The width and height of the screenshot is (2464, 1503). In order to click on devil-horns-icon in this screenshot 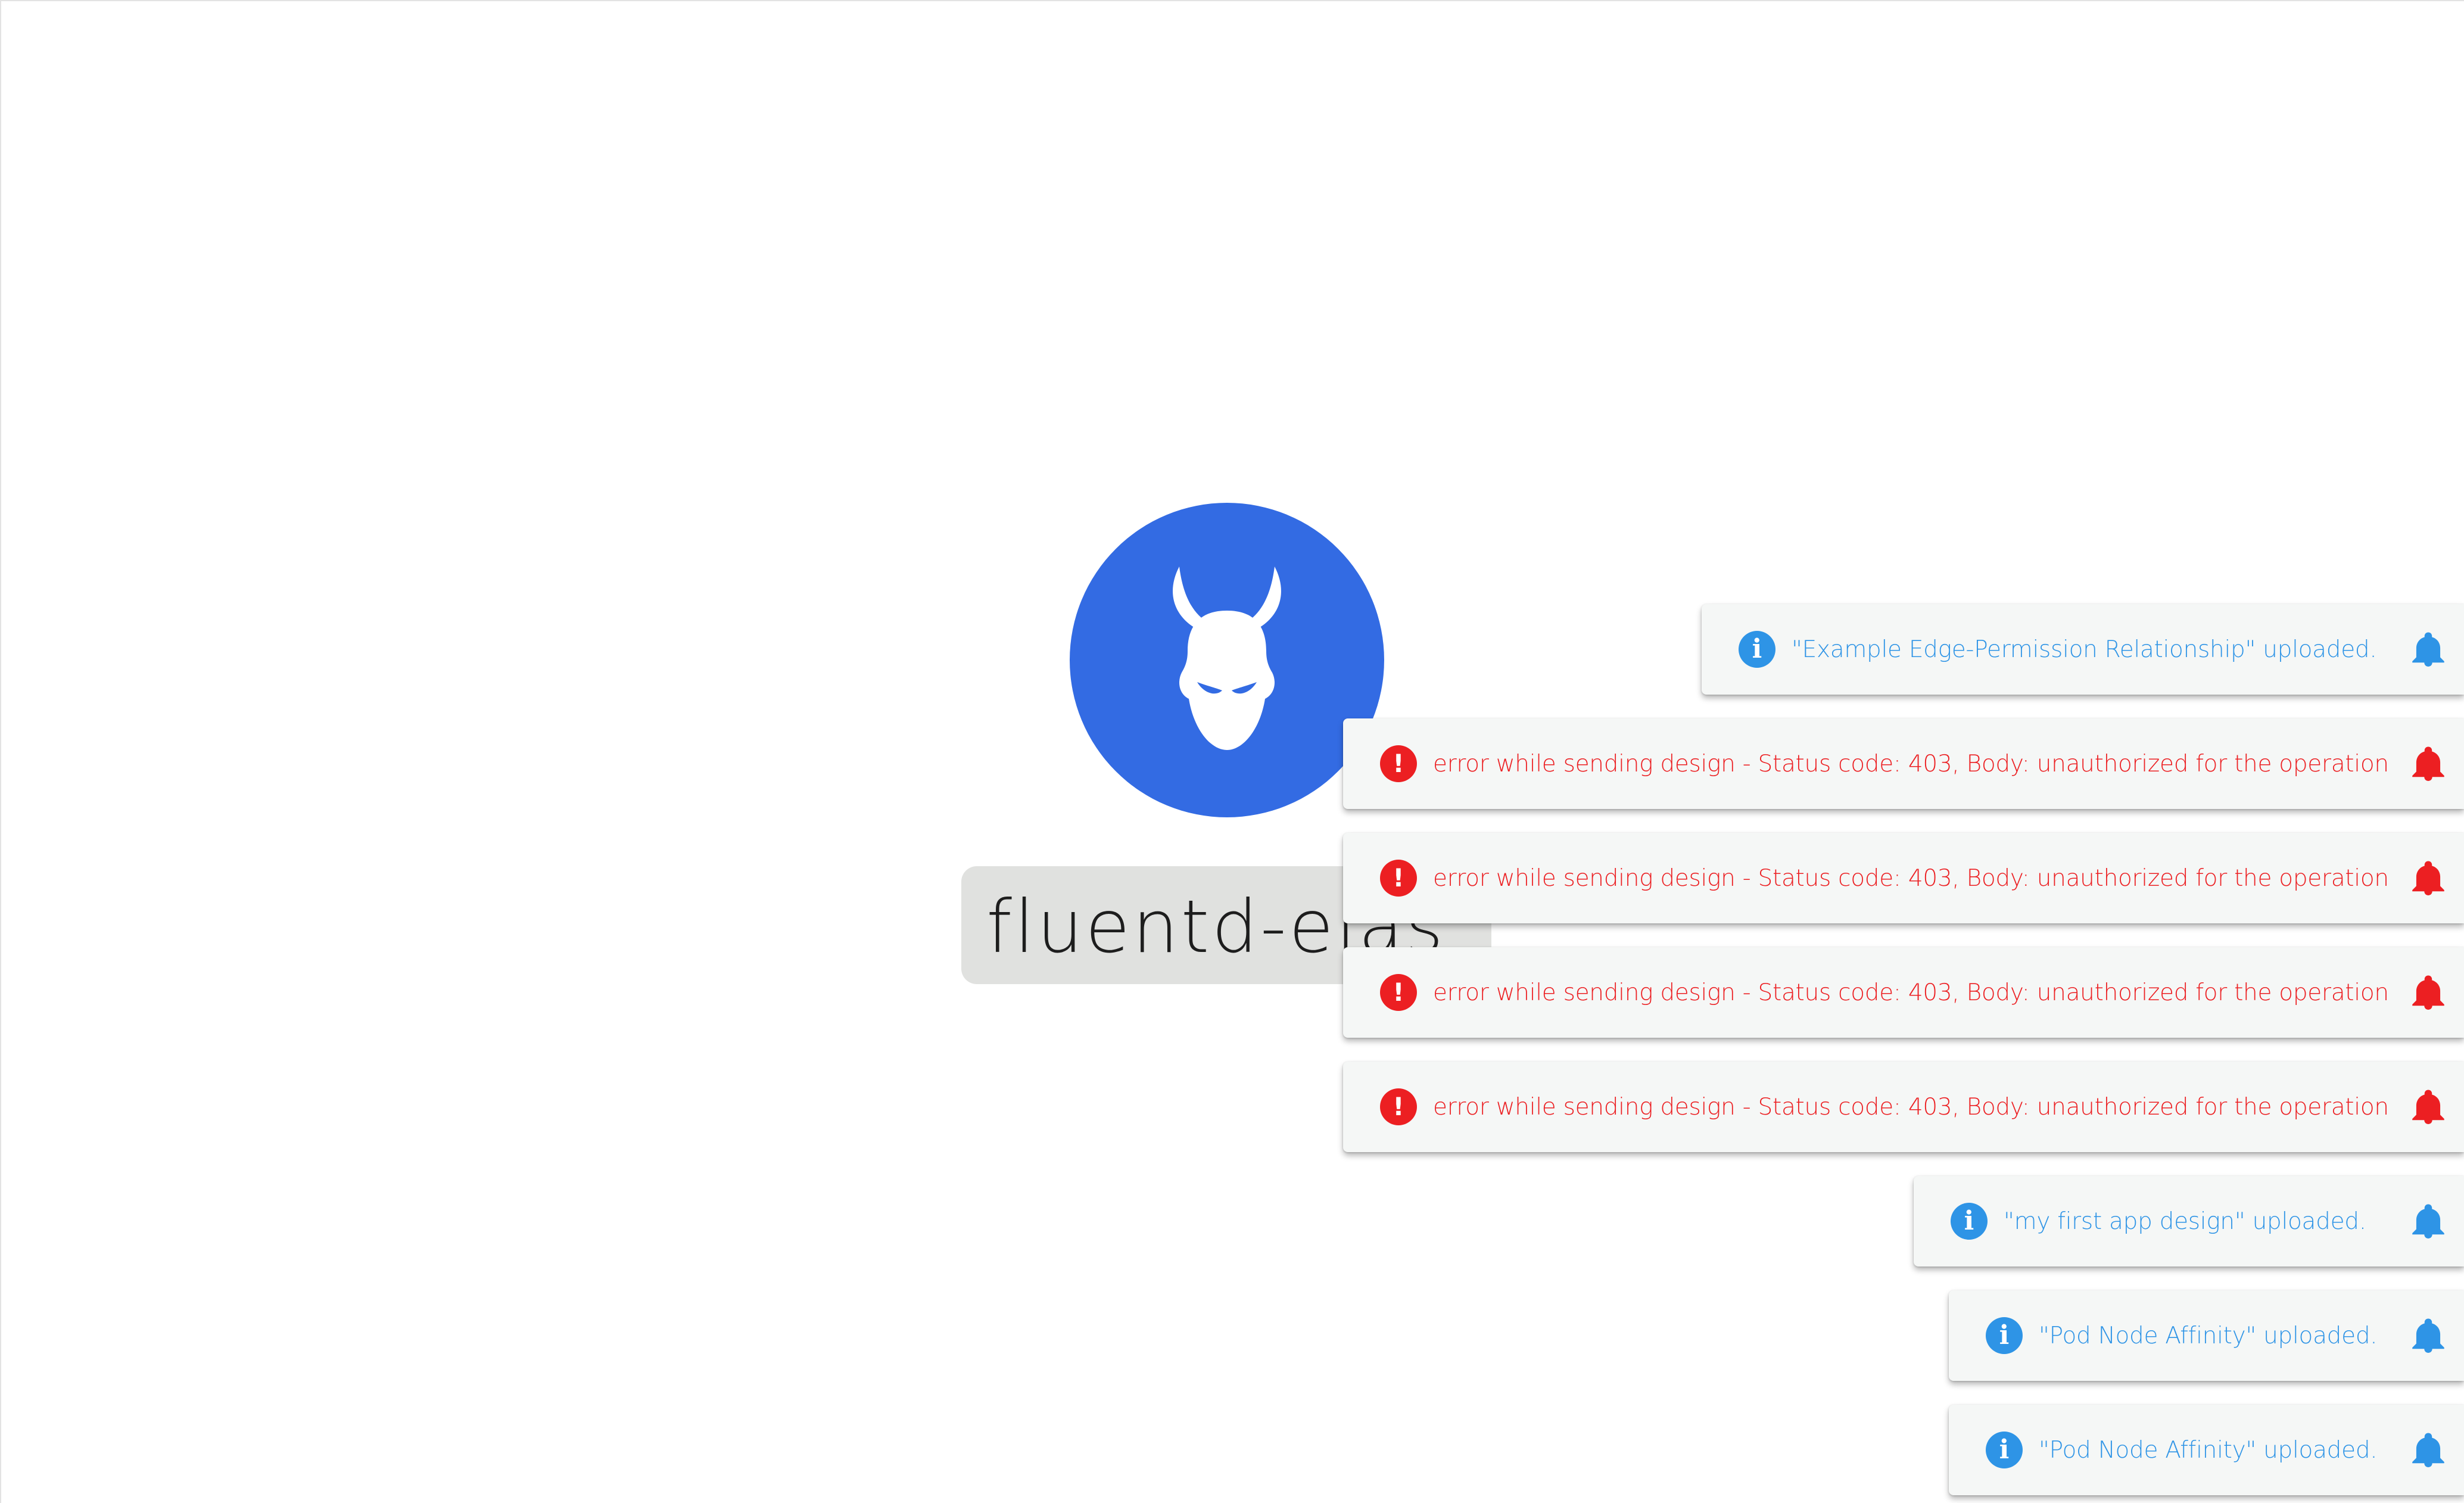, I will do `click(1227, 658)`.